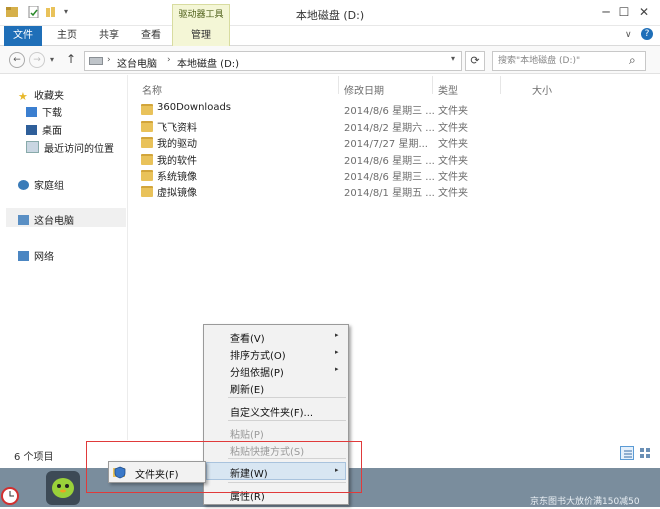 The height and width of the screenshot is (509, 660). Describe the element at coordinates (247, 433) in the screenshot. I see `menu-item-paste: 粘贴(P)` at that location.